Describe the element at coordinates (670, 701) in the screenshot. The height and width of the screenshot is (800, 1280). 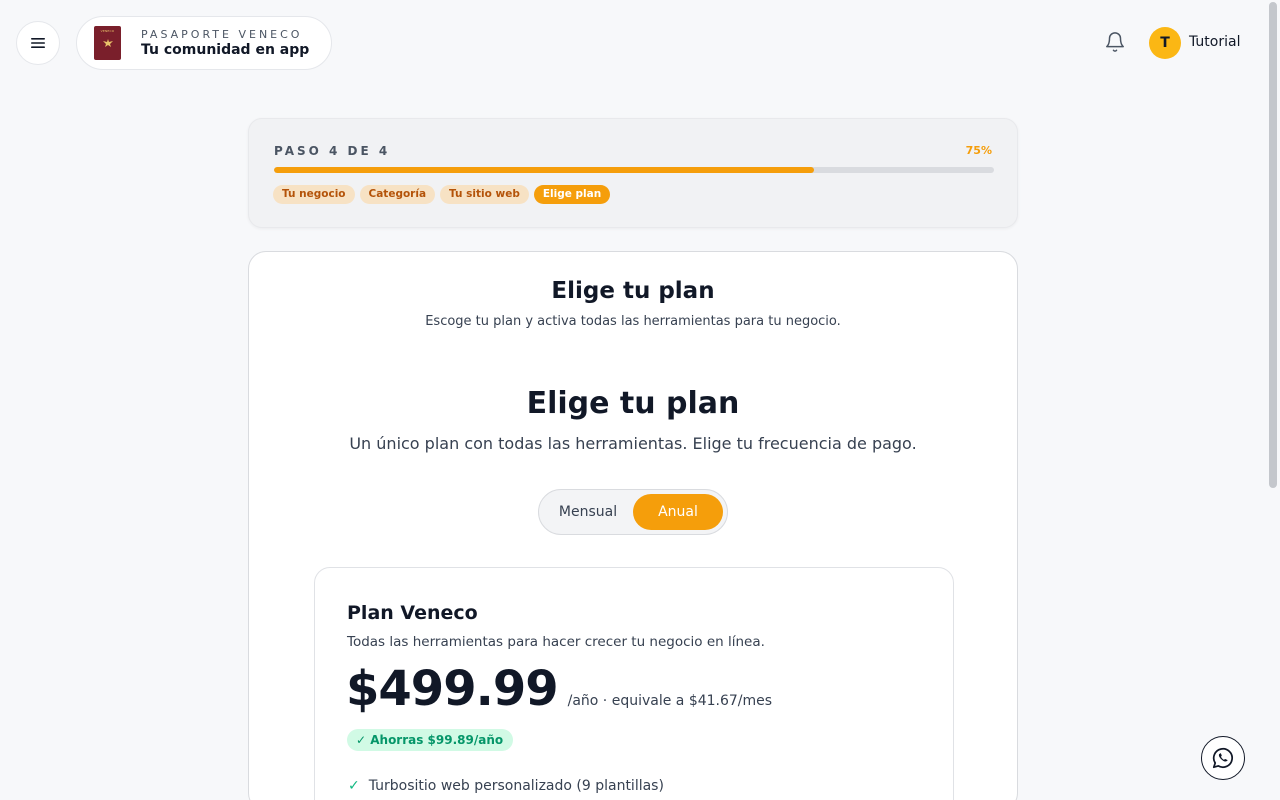
I see `price-note: /año · equivale a $41.67/mes` at that location.